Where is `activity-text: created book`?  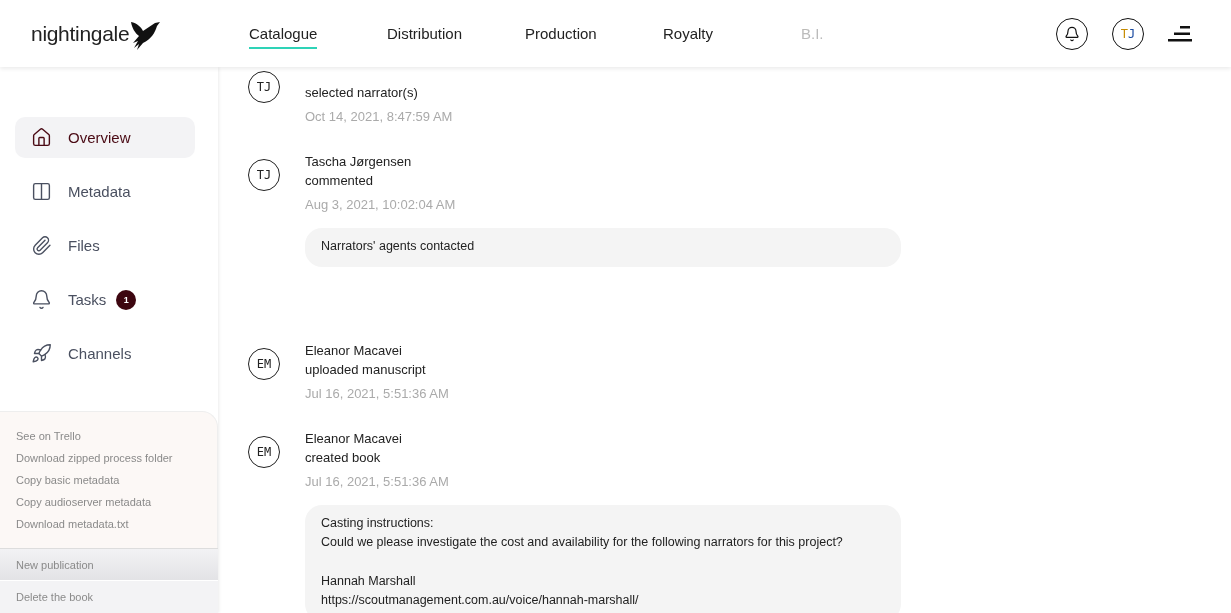
activity-text: created book is located at coordinates (343, 457).